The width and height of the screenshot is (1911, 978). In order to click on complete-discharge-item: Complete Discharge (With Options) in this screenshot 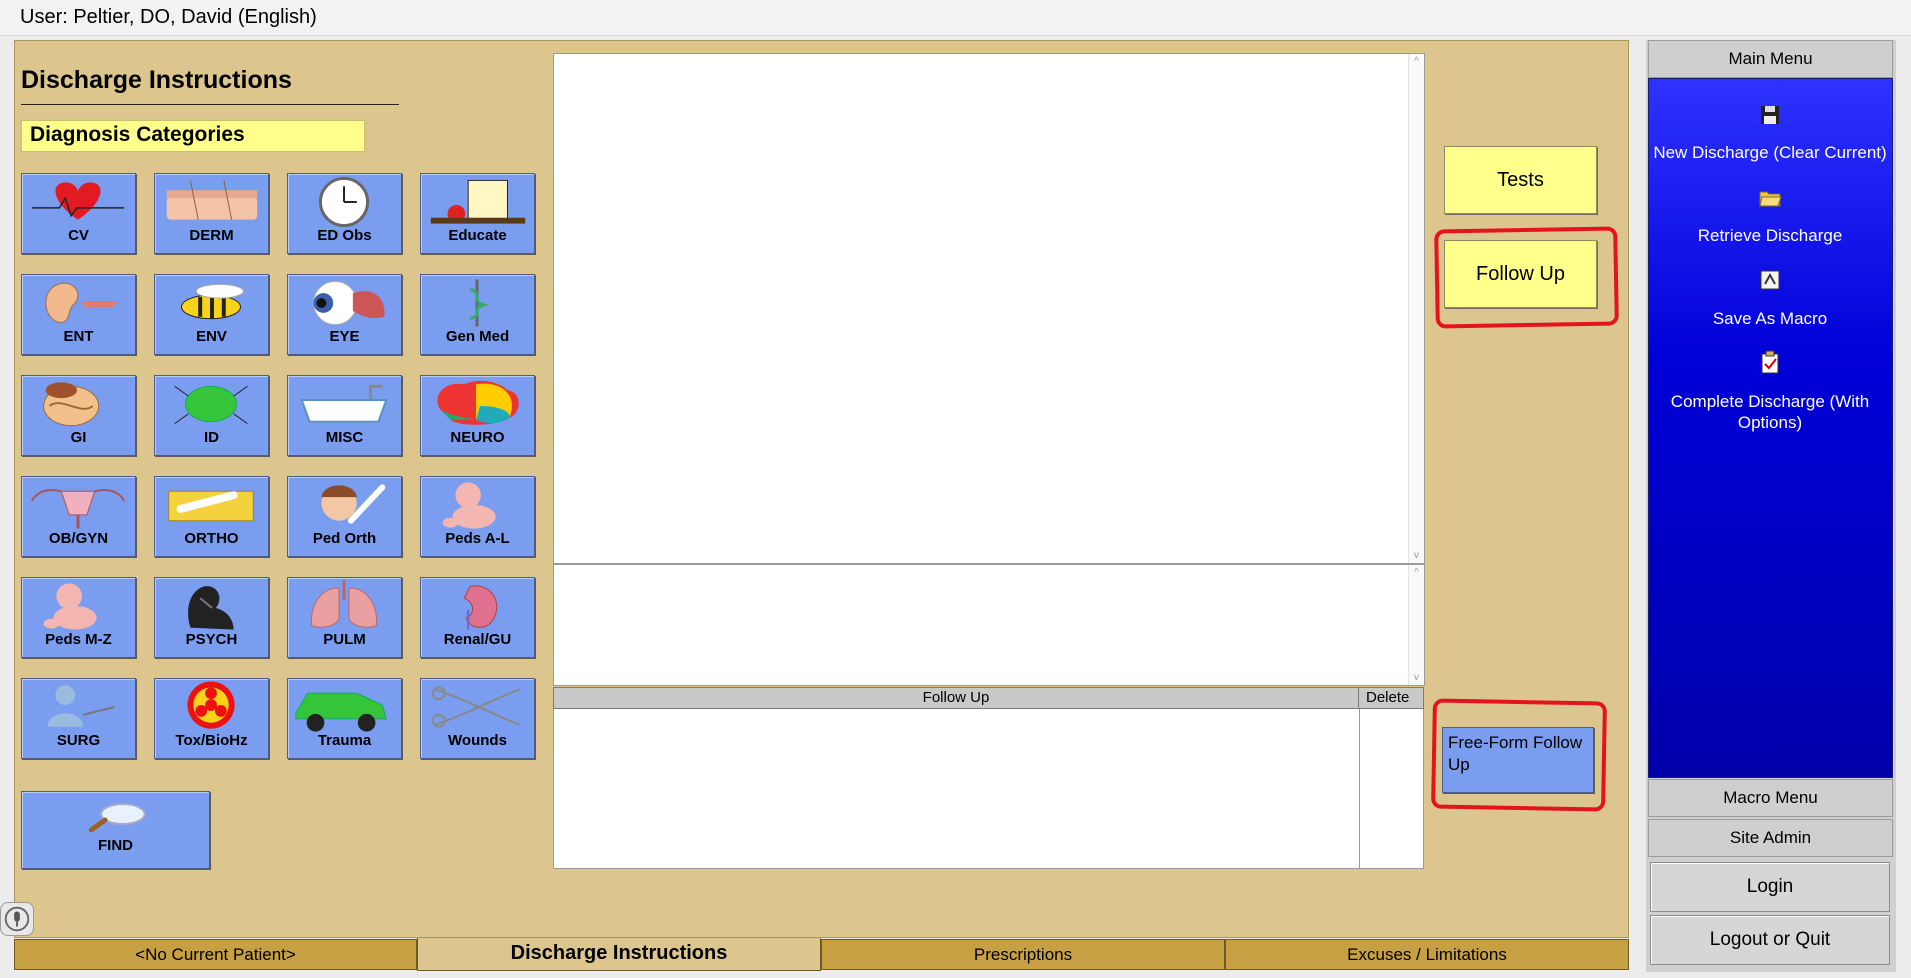, I will do `click(1770, 412)`.